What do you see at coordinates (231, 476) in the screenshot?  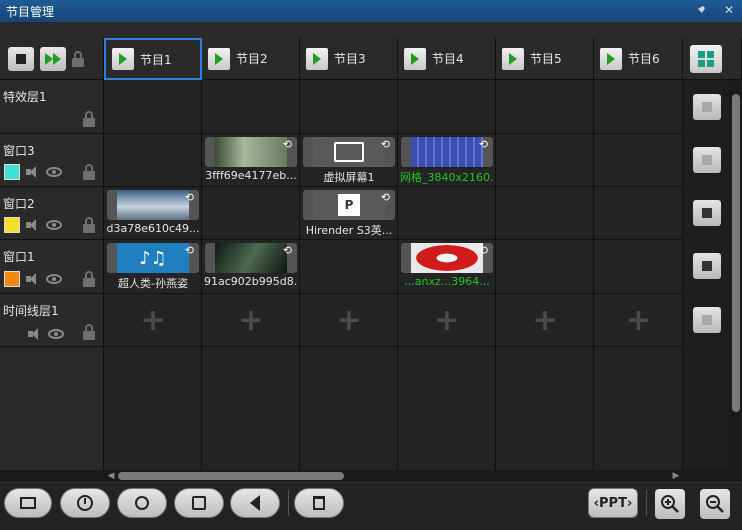 I see `horizontal-scroll-thumb` at bounding box center [231, 476].